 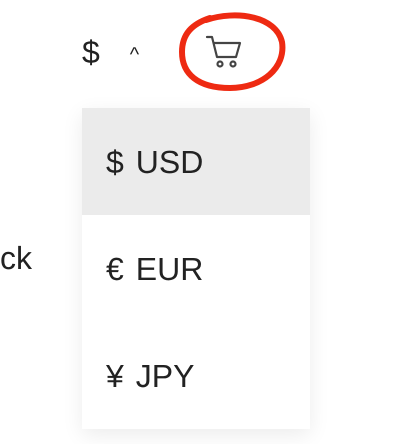 What do you see at coordinates (111, 52) in the screenshot?
I see `currency-toggle: $ ^` at bounding box center [111, 52].